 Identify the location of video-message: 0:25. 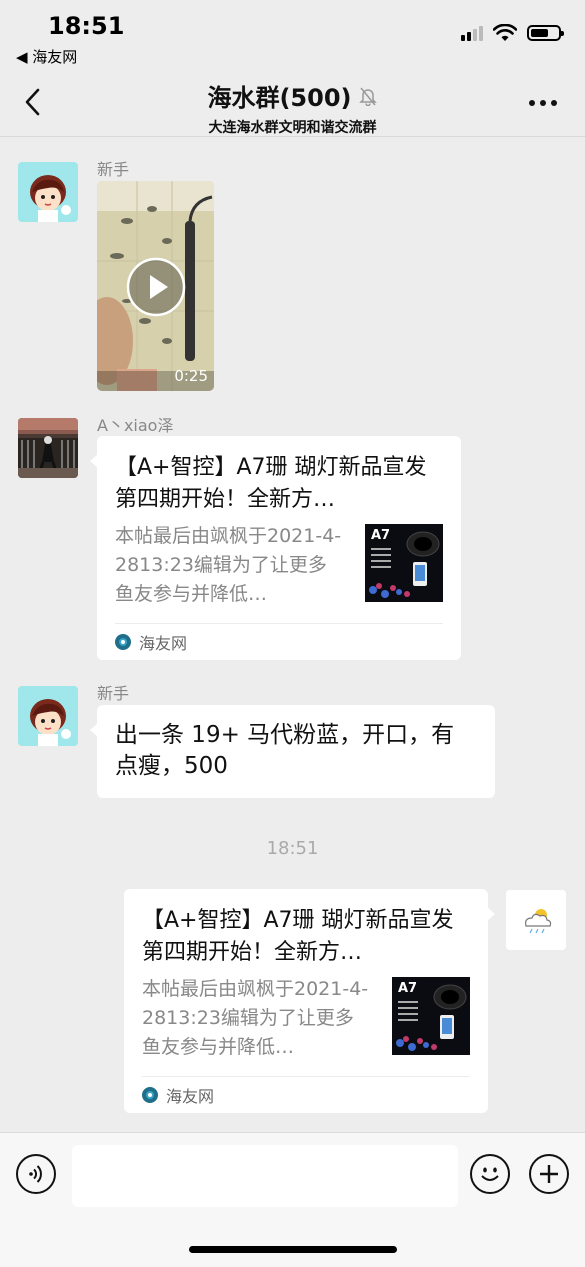
(155, 286).